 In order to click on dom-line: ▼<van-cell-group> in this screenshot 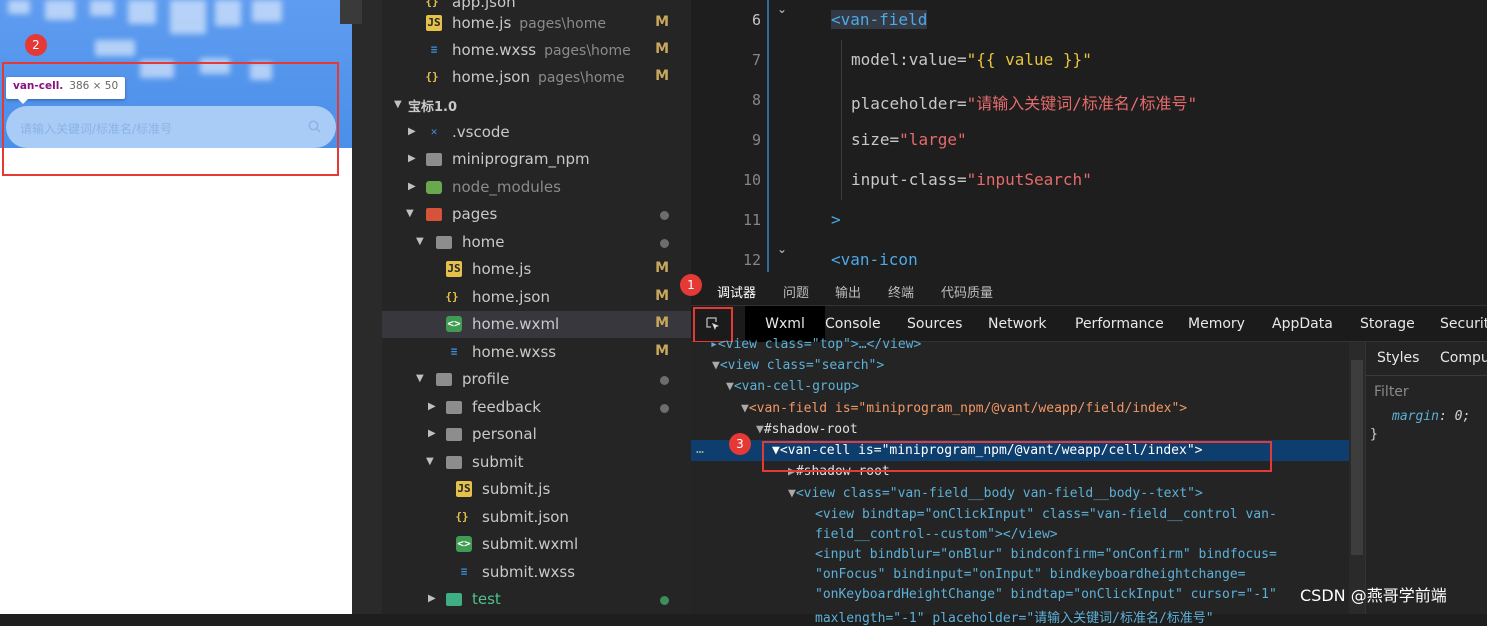, I will do `click(792, 386)`.